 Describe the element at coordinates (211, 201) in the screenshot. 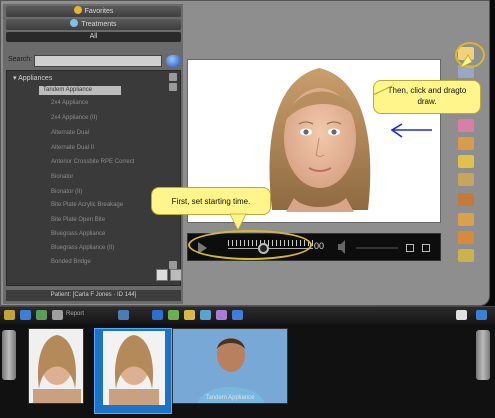

I see `tutorial-callout-time: First, set starting time.` at that location.